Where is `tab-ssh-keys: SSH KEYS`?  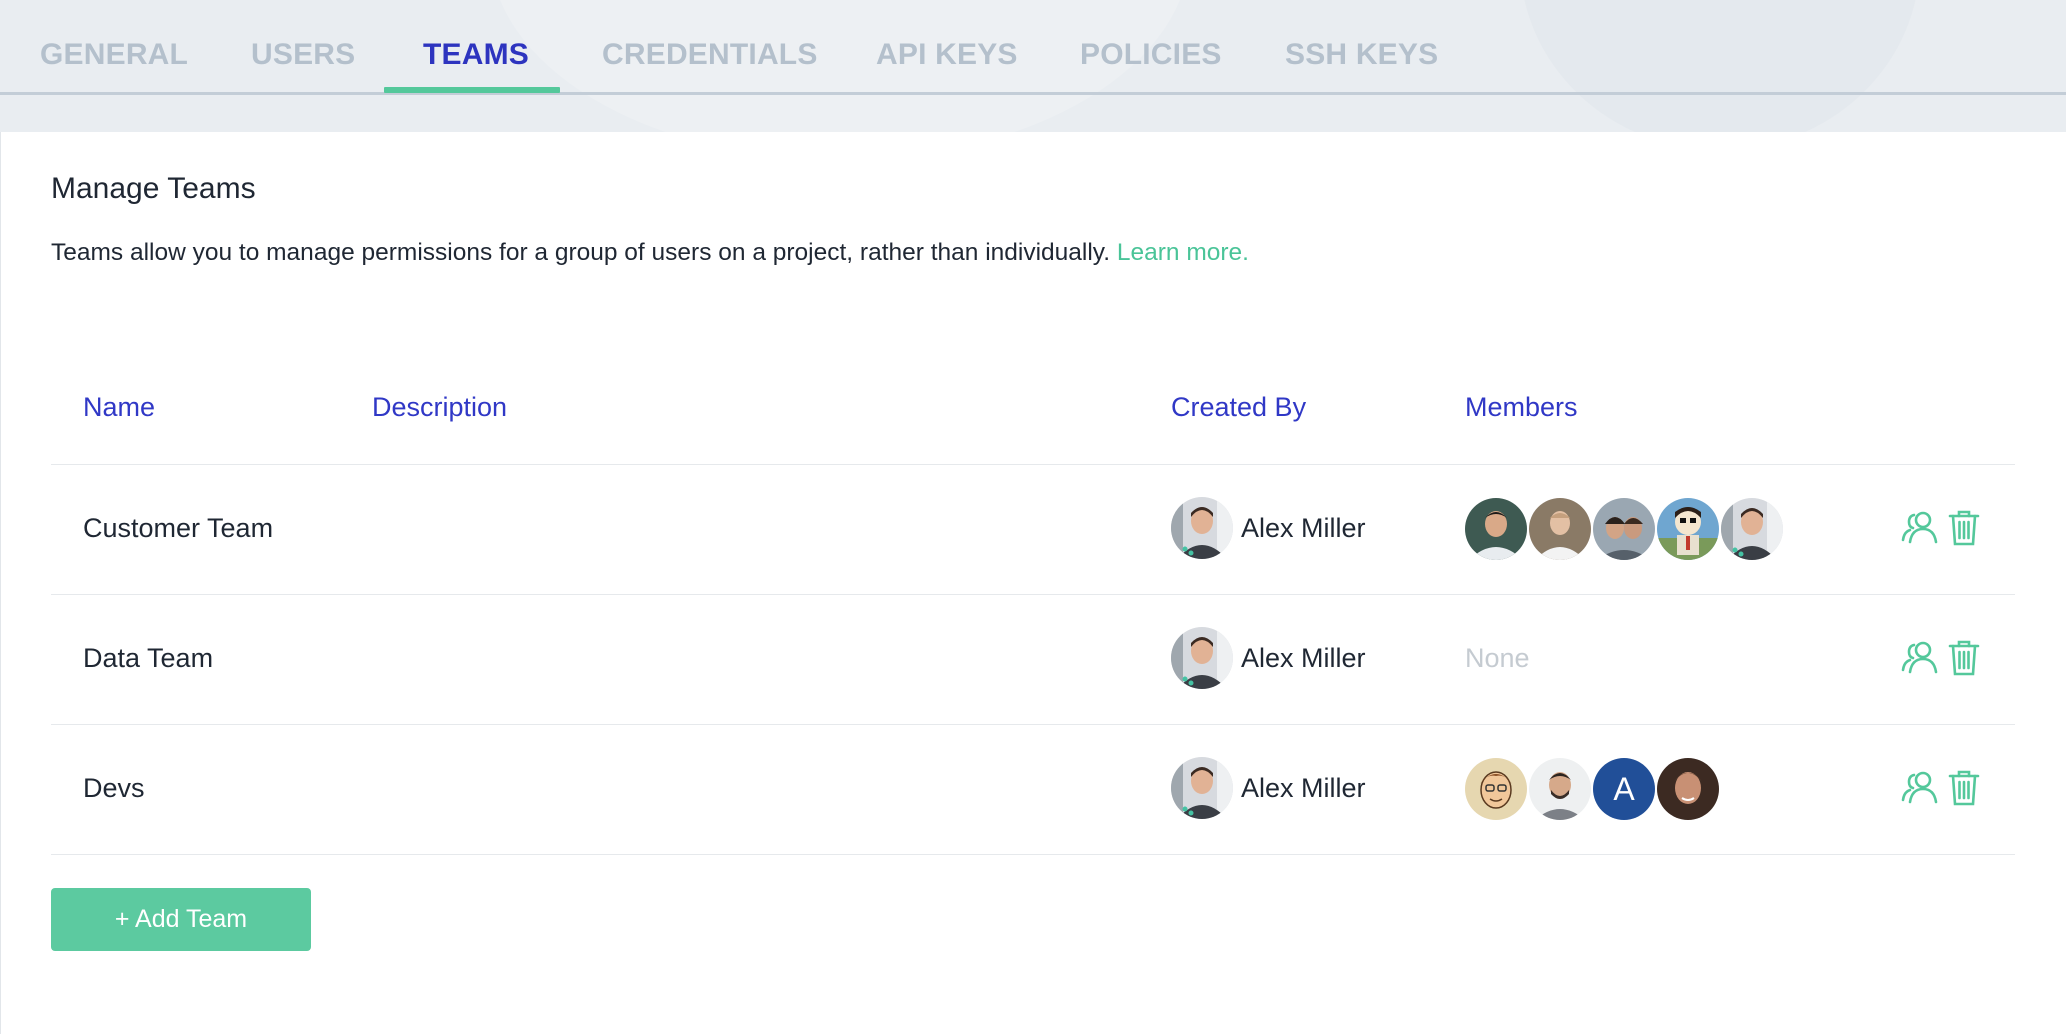 tab-ssh-keys: SSH KEYS is located at coordinates (1361, 55).